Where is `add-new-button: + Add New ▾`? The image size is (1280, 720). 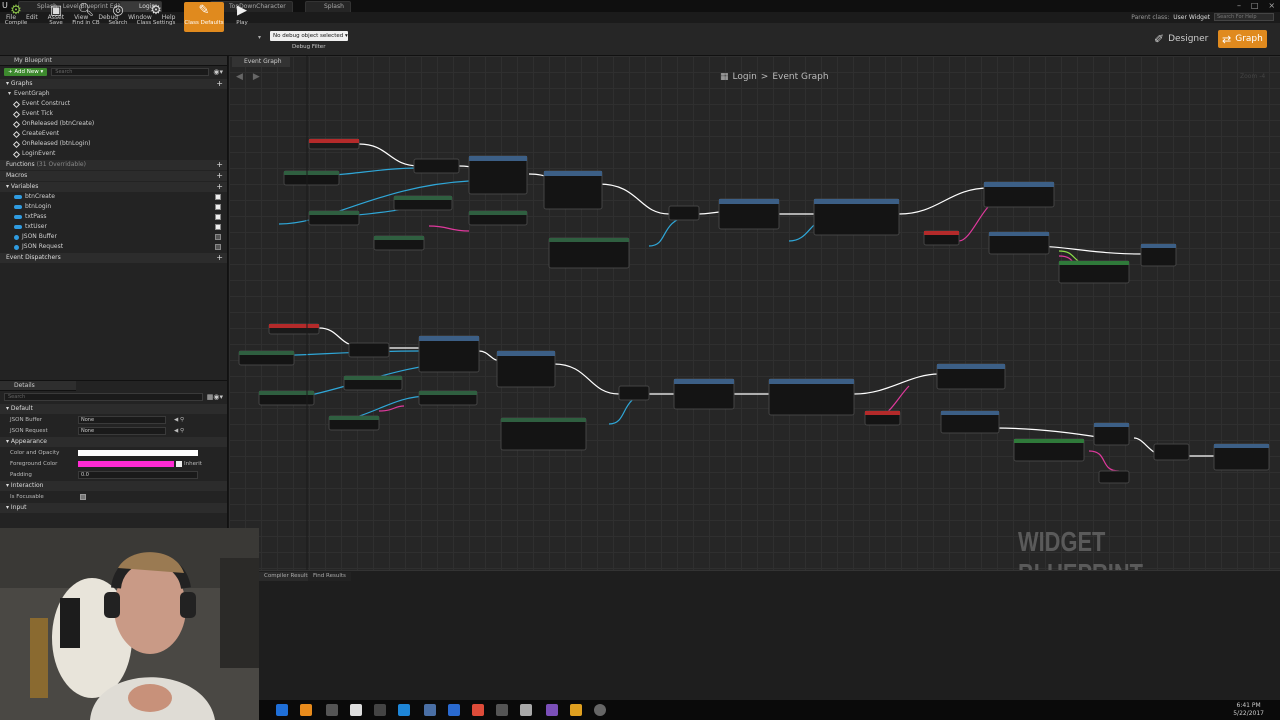
add-new-button: + Add New ▾ is located at coordinates (26, 72).